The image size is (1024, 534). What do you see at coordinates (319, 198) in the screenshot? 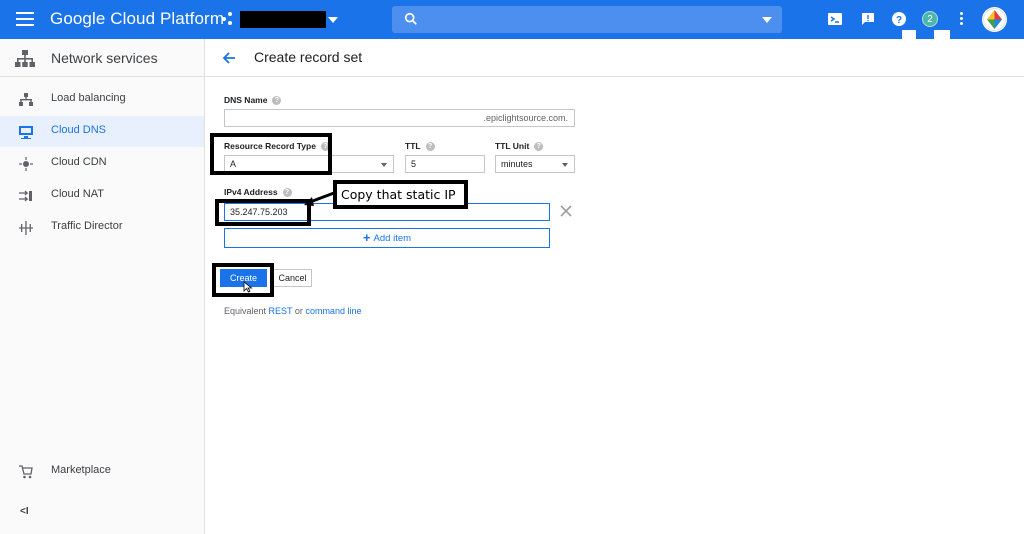
I see `callout-arrow-icon` at bounding box center [319, 198].